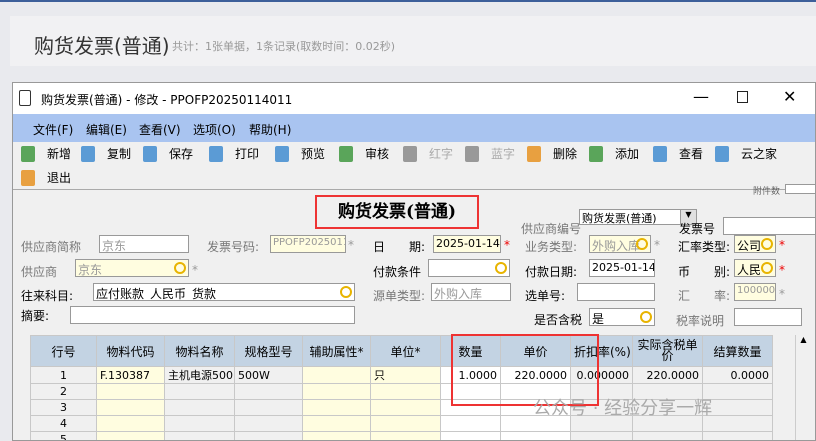 The width and height of the screenshot is (816, 441). Describe the element at coordinates (46, 153) in the screenshot. I see `toolbar-add-doc-button: 新增` at that location.